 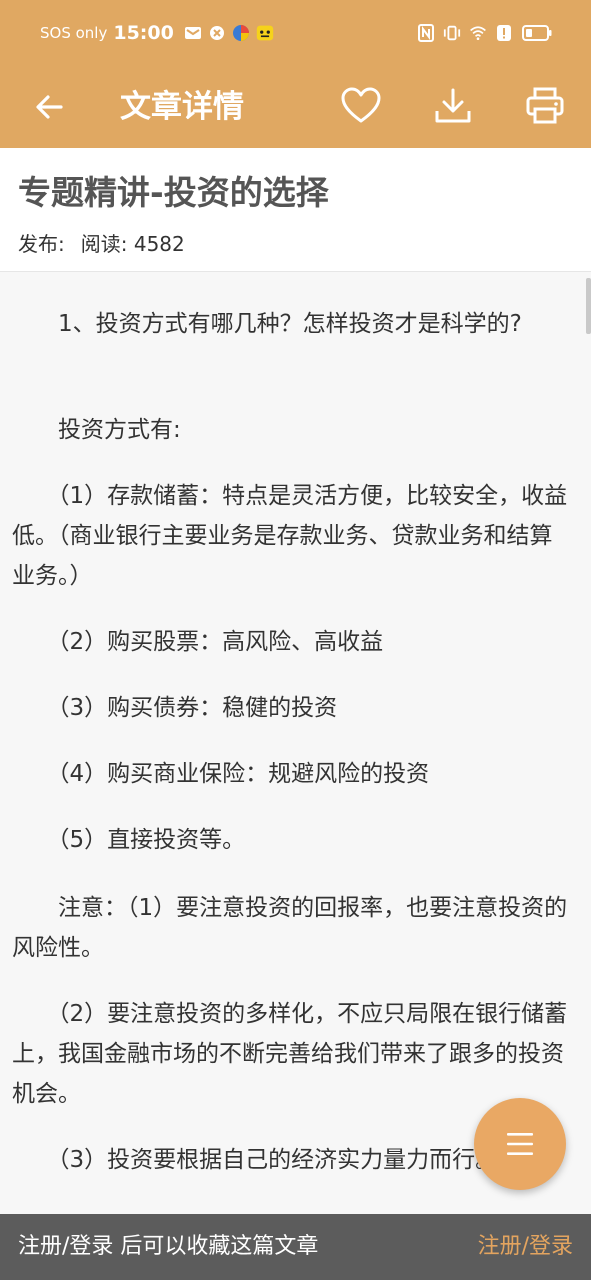 I want to click on print-button, so click(x=545, y=106).